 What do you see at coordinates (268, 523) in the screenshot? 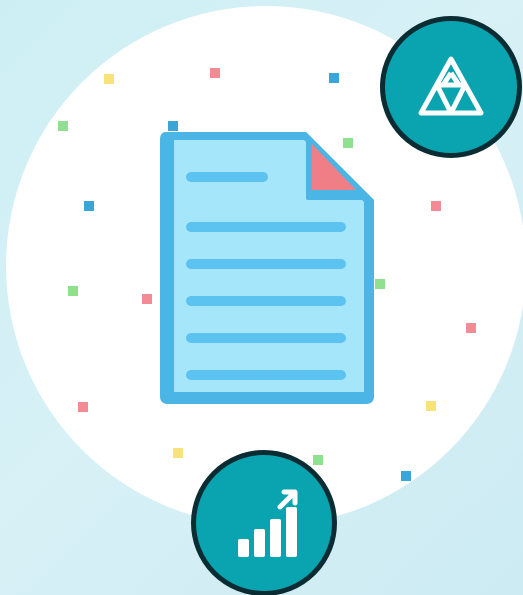
I see `growth-chart-icon` at bounding box center [268, 523].